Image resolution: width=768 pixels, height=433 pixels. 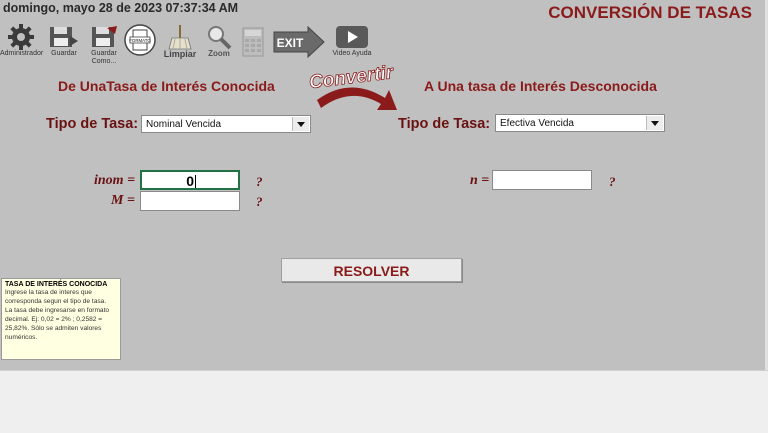 I want to click on tooltip-line: numéricos., so click(x=21, y=337).